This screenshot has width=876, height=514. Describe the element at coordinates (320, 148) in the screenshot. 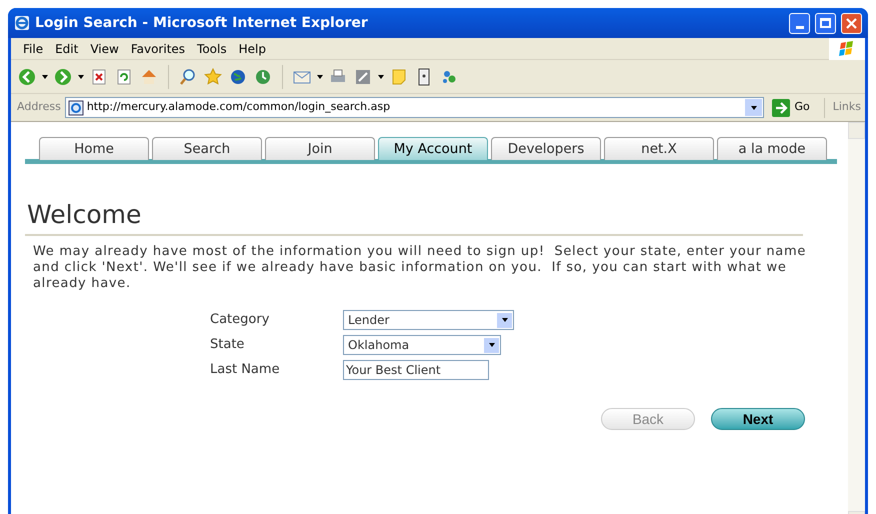

I see `nav-tab: Join` at that location.